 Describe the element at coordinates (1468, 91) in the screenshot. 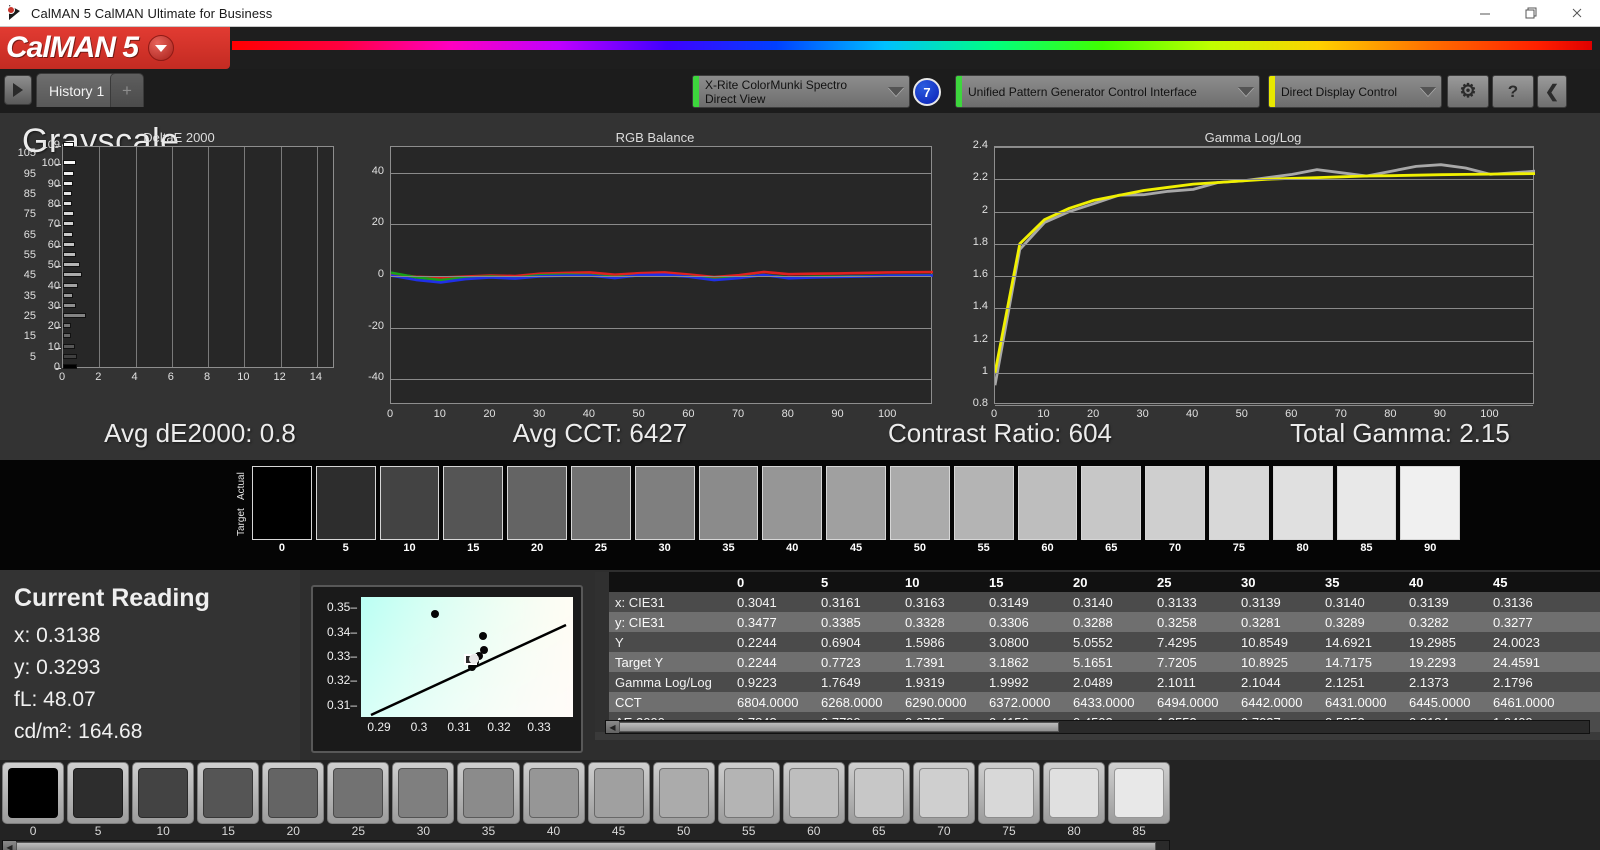

I see `gear-icon: ⚙` at that location.